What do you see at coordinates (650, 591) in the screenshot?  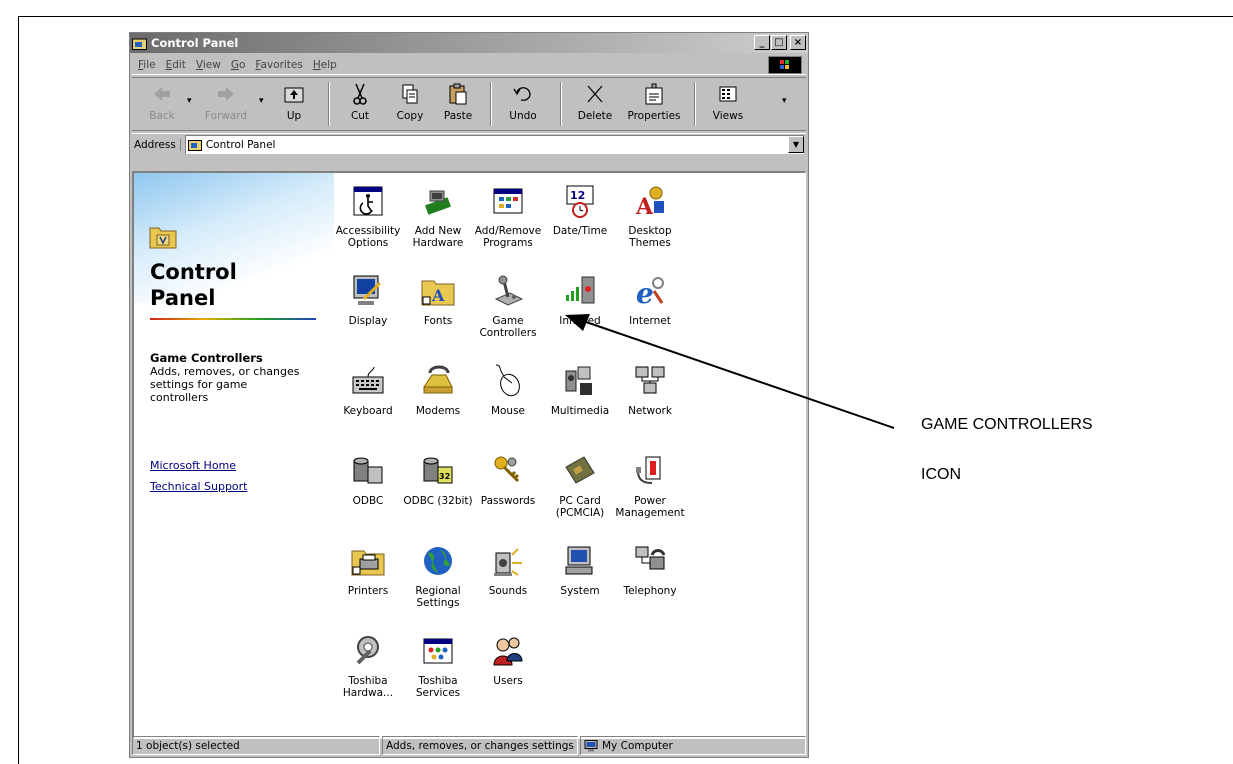 I see `control-panel-item-label: Telephony` at bounding box center [650, 591].